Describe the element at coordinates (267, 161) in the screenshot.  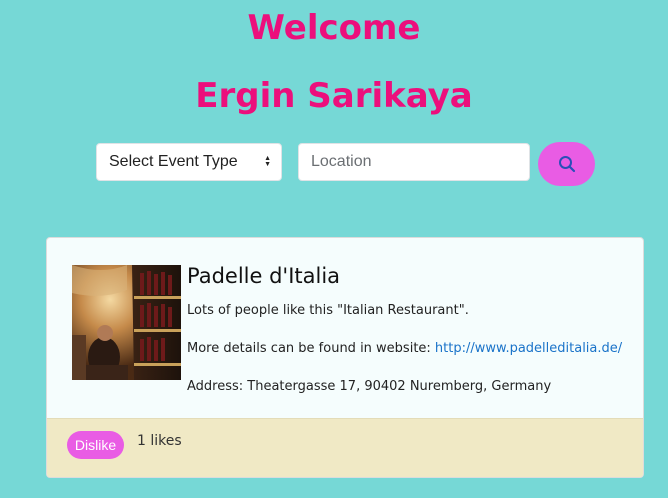
I see `select-arrows-icon: ▲ ▼` at that location.